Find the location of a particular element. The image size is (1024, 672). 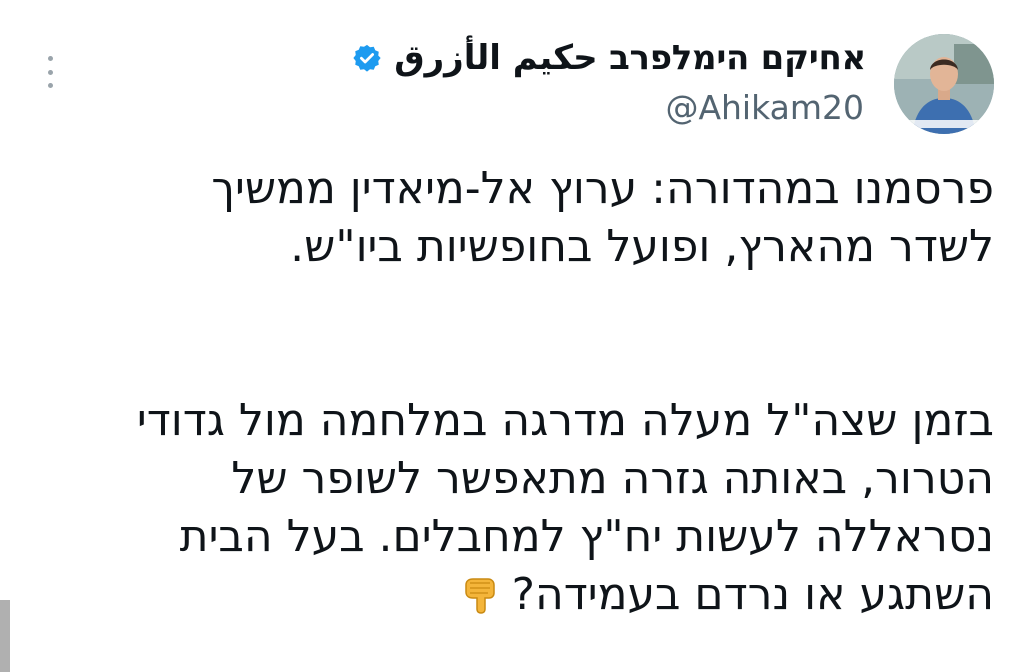

tweet-text-line: בזמן שצה"ל מעלה מדרגה במלחמה מול גדודי is located at coordinates (565, 420).